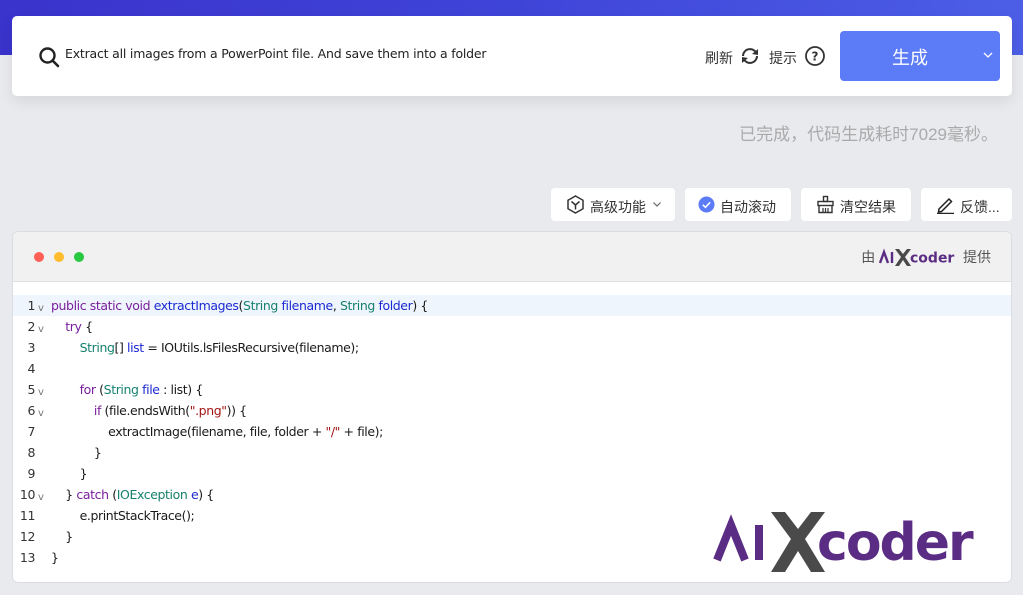 This screenshot has height=595, width=1023. I want to click on clear-results-label: 清空结果, so click(868, 207).